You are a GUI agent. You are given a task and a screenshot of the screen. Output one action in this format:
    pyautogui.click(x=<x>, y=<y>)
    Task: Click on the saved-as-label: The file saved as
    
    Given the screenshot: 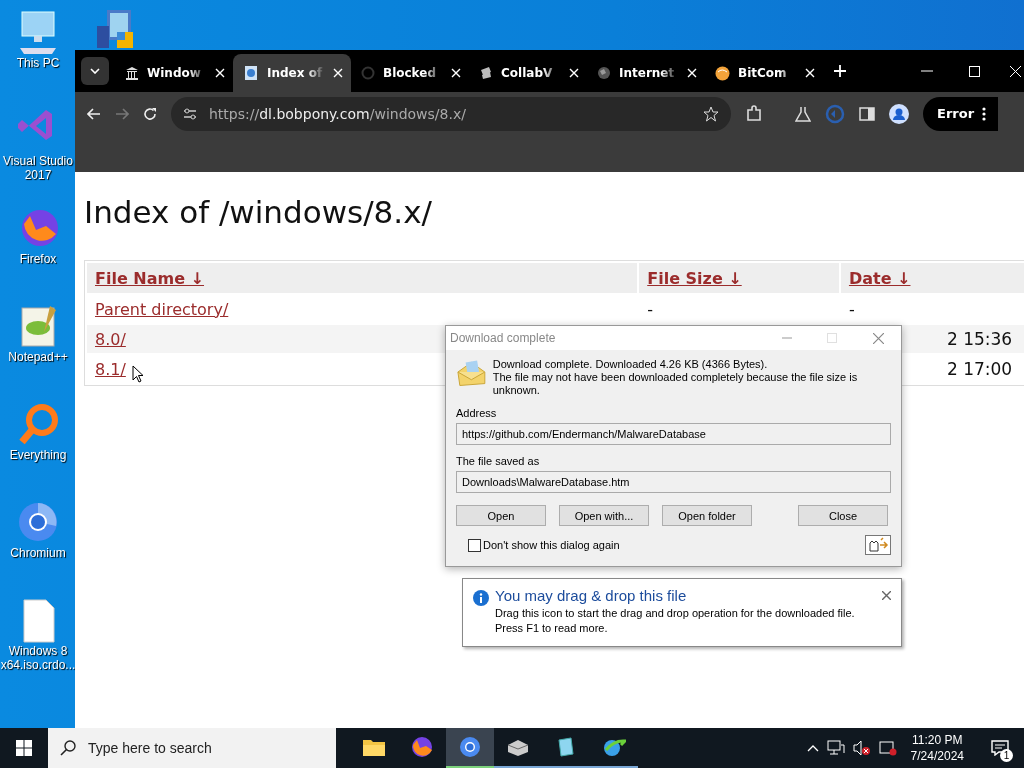 What is the action you would take?
    pyautogui.click(x=498, y=461)
    